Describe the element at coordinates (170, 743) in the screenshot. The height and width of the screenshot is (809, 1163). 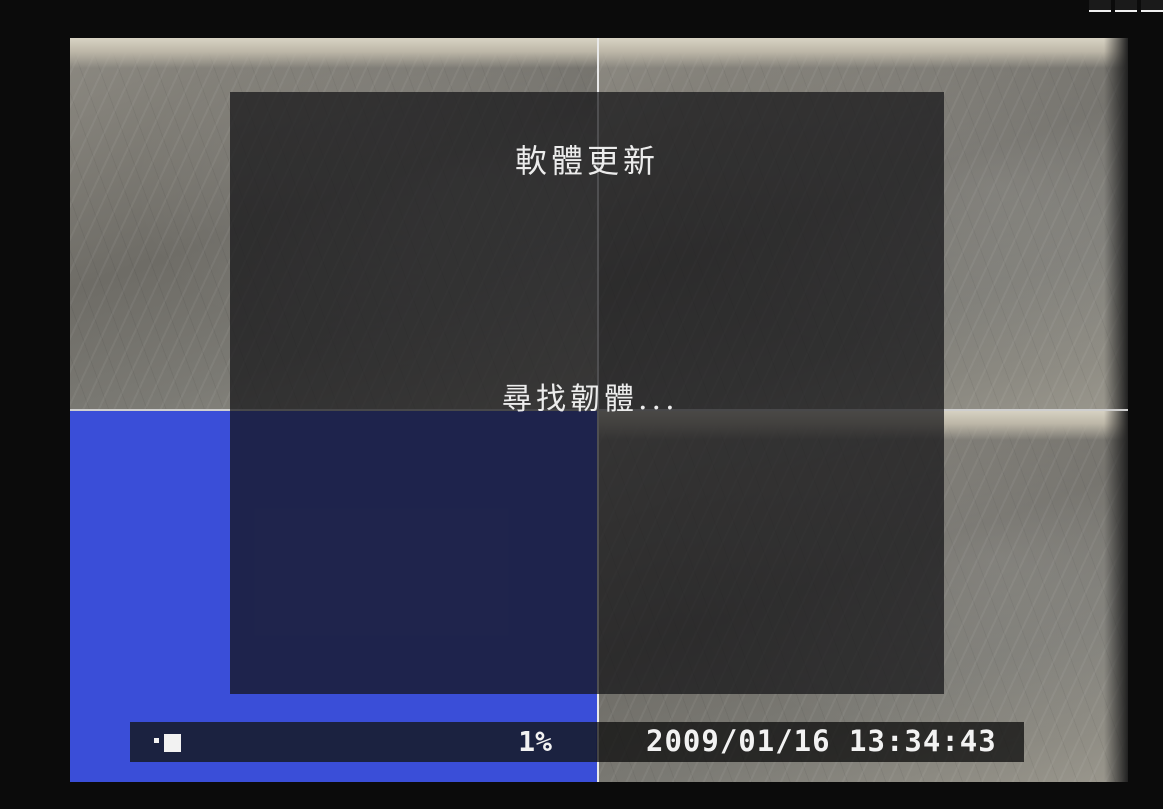
I see `hdd-icon` at that location.